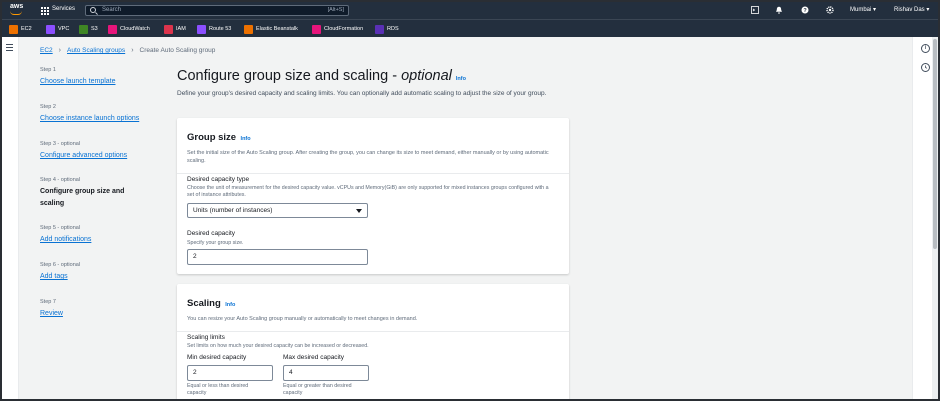 The image size is (940, 401). I want to click on favorite-label: EC2, so click(26, 29).